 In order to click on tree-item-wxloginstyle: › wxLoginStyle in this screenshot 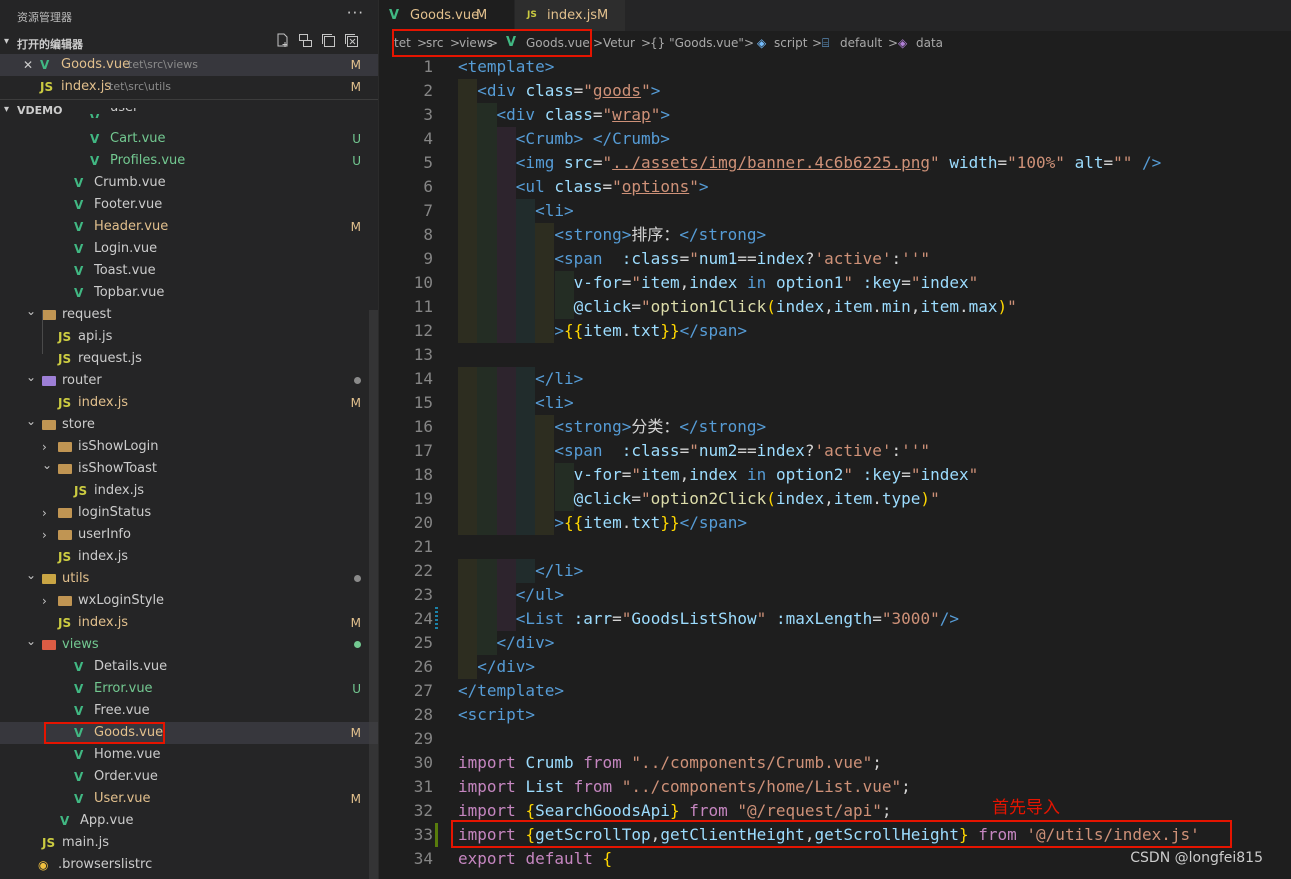, I will do `click(189, 601)`.